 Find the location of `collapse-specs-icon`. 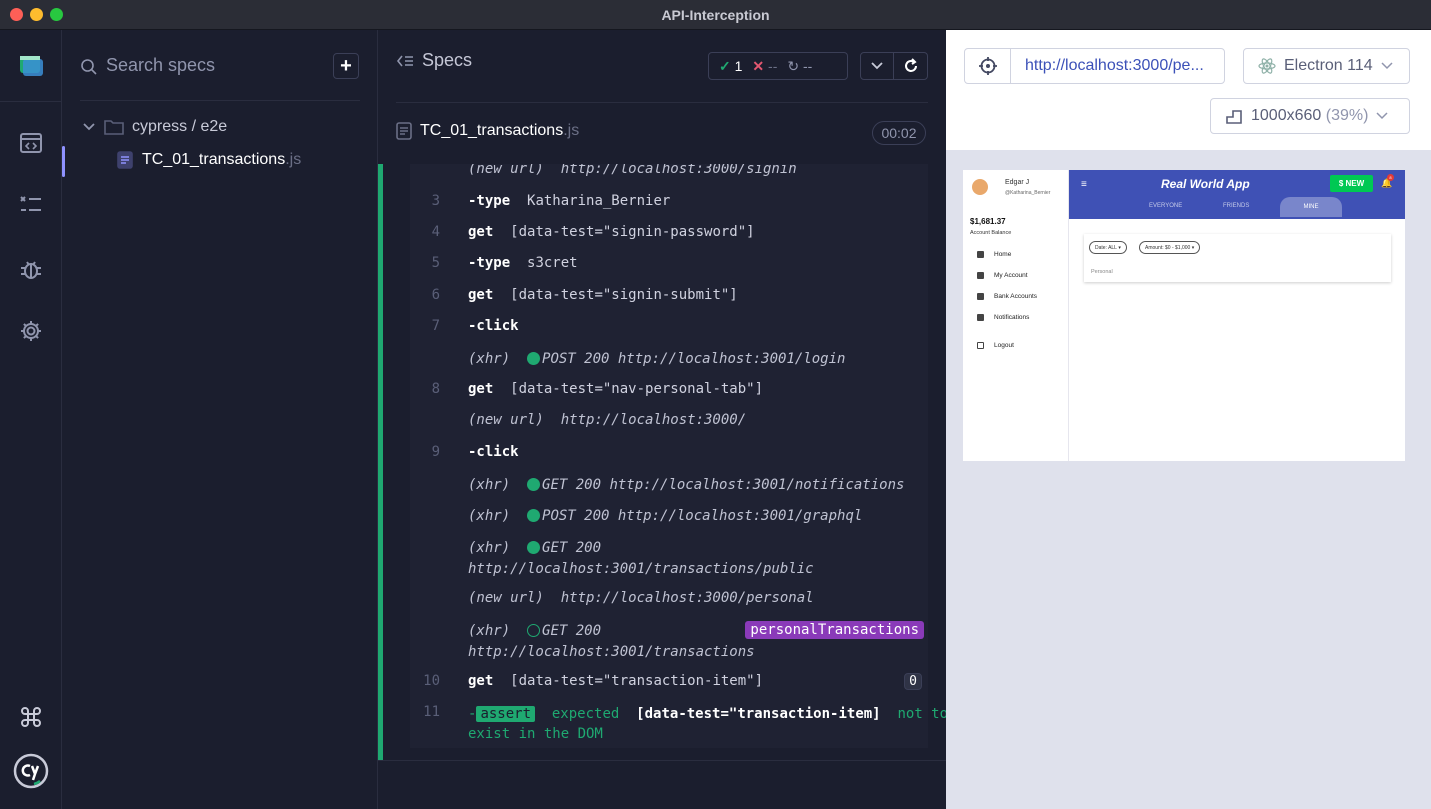

collapse-specs-icon is located at coordinates (404, 60).